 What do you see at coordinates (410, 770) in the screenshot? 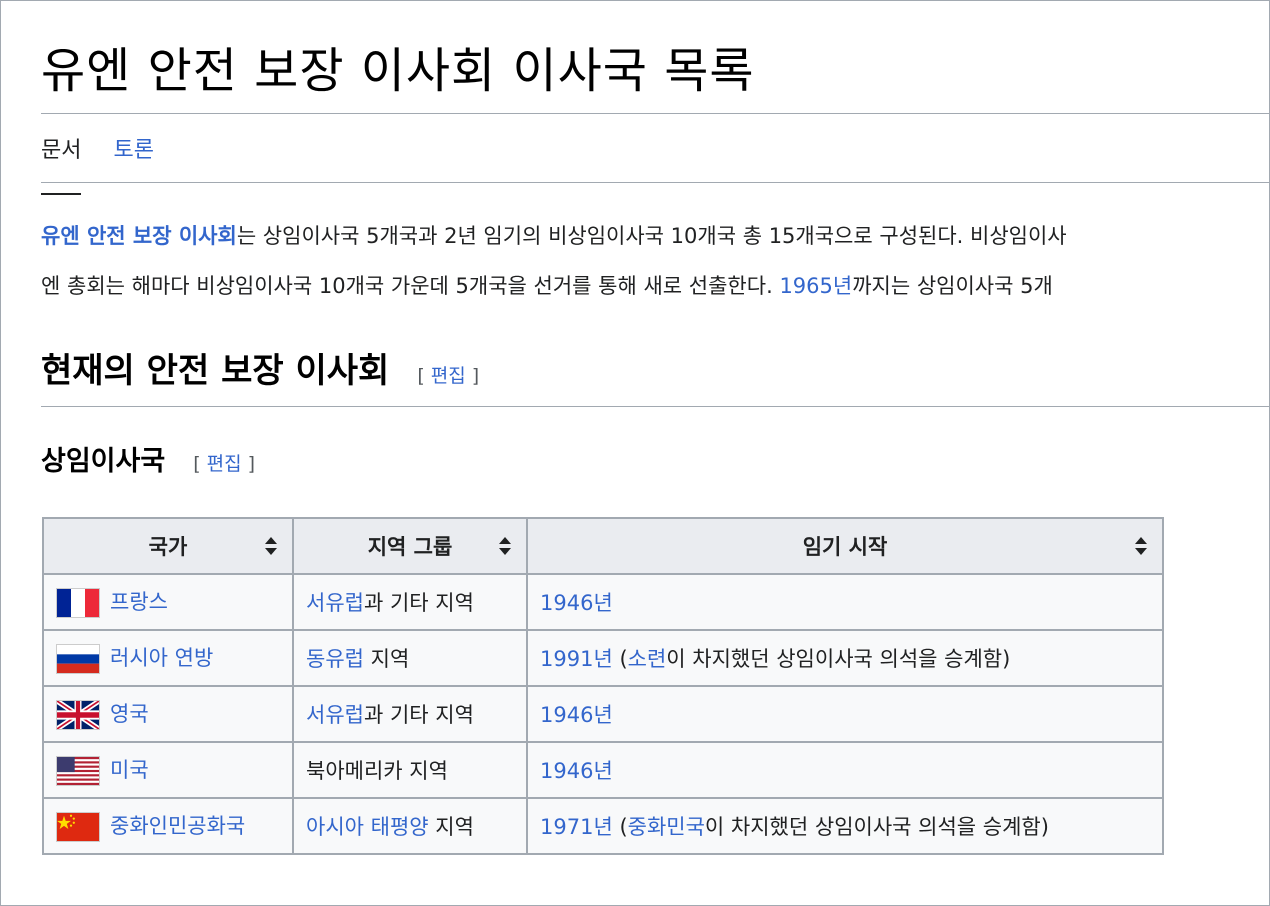
I see `region-cell: 북아메리카 지역` at bounding box center [410, 770].